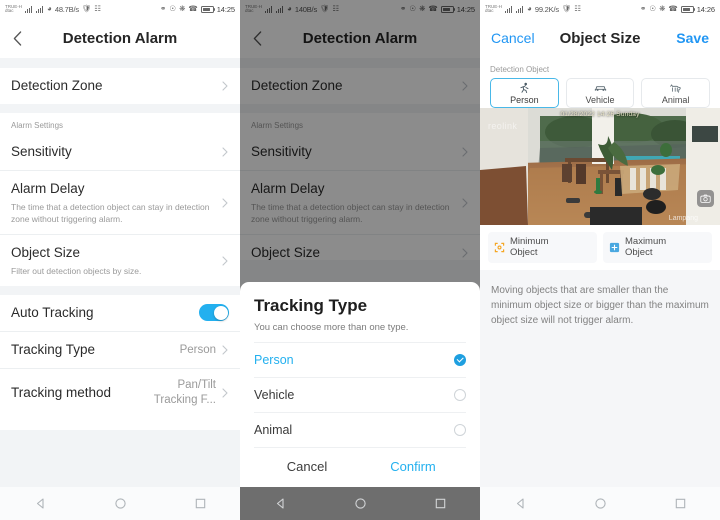  What do you see at coordinates (120, 313) in the screenshot?
I see `row-auto-tracking: Auto Tracking` at bounding box center [120, 313].